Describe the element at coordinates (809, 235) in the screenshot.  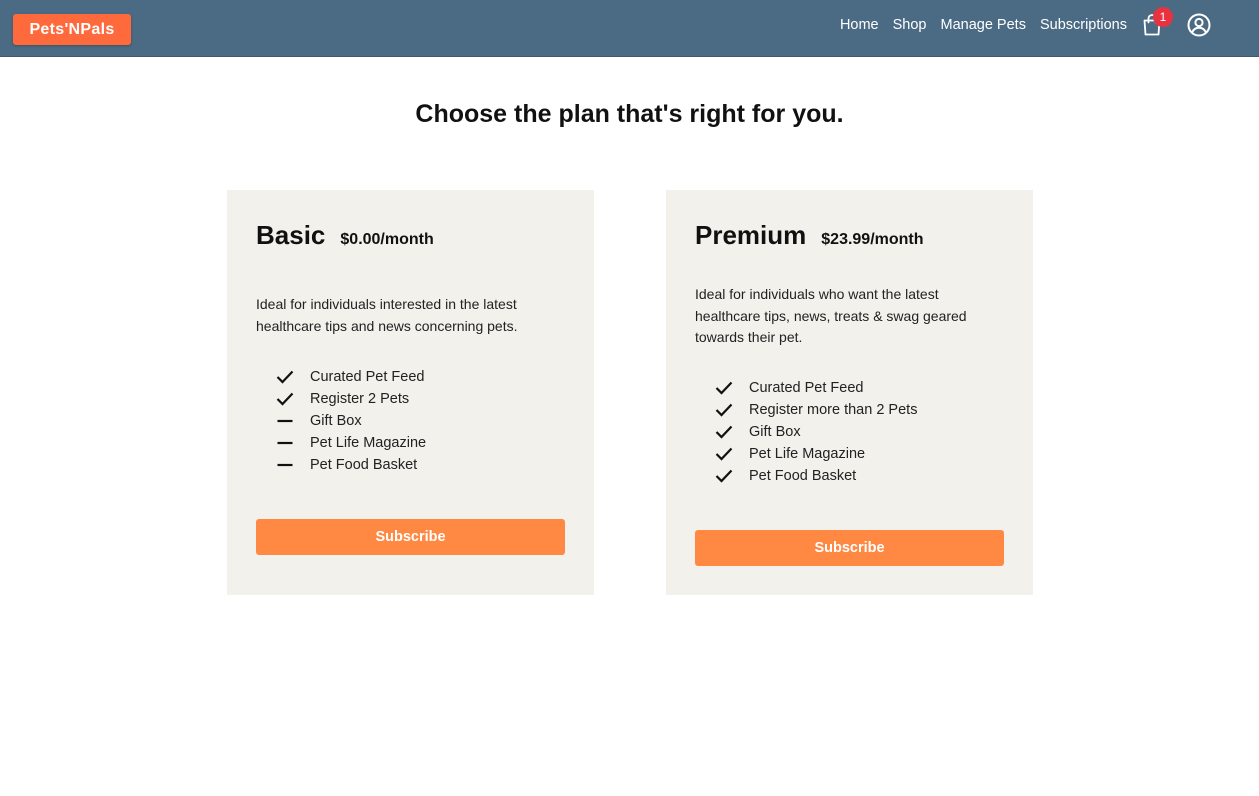
I see `plan-header: Premium $23.99/month` at that location.